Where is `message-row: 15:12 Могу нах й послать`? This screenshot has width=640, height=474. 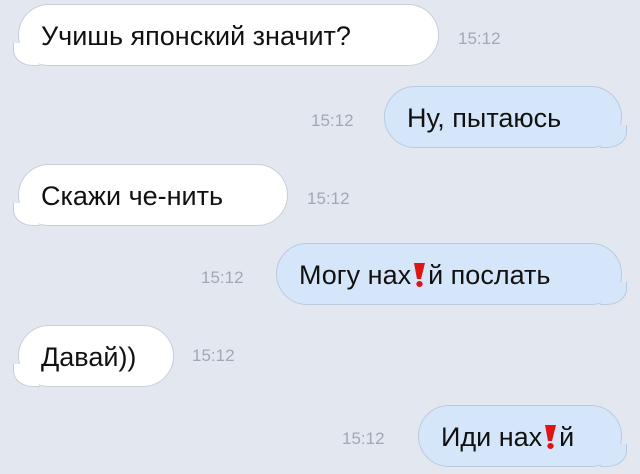
message-row: 15:12 Могу нах й послать is located at coordinates (320, 274).